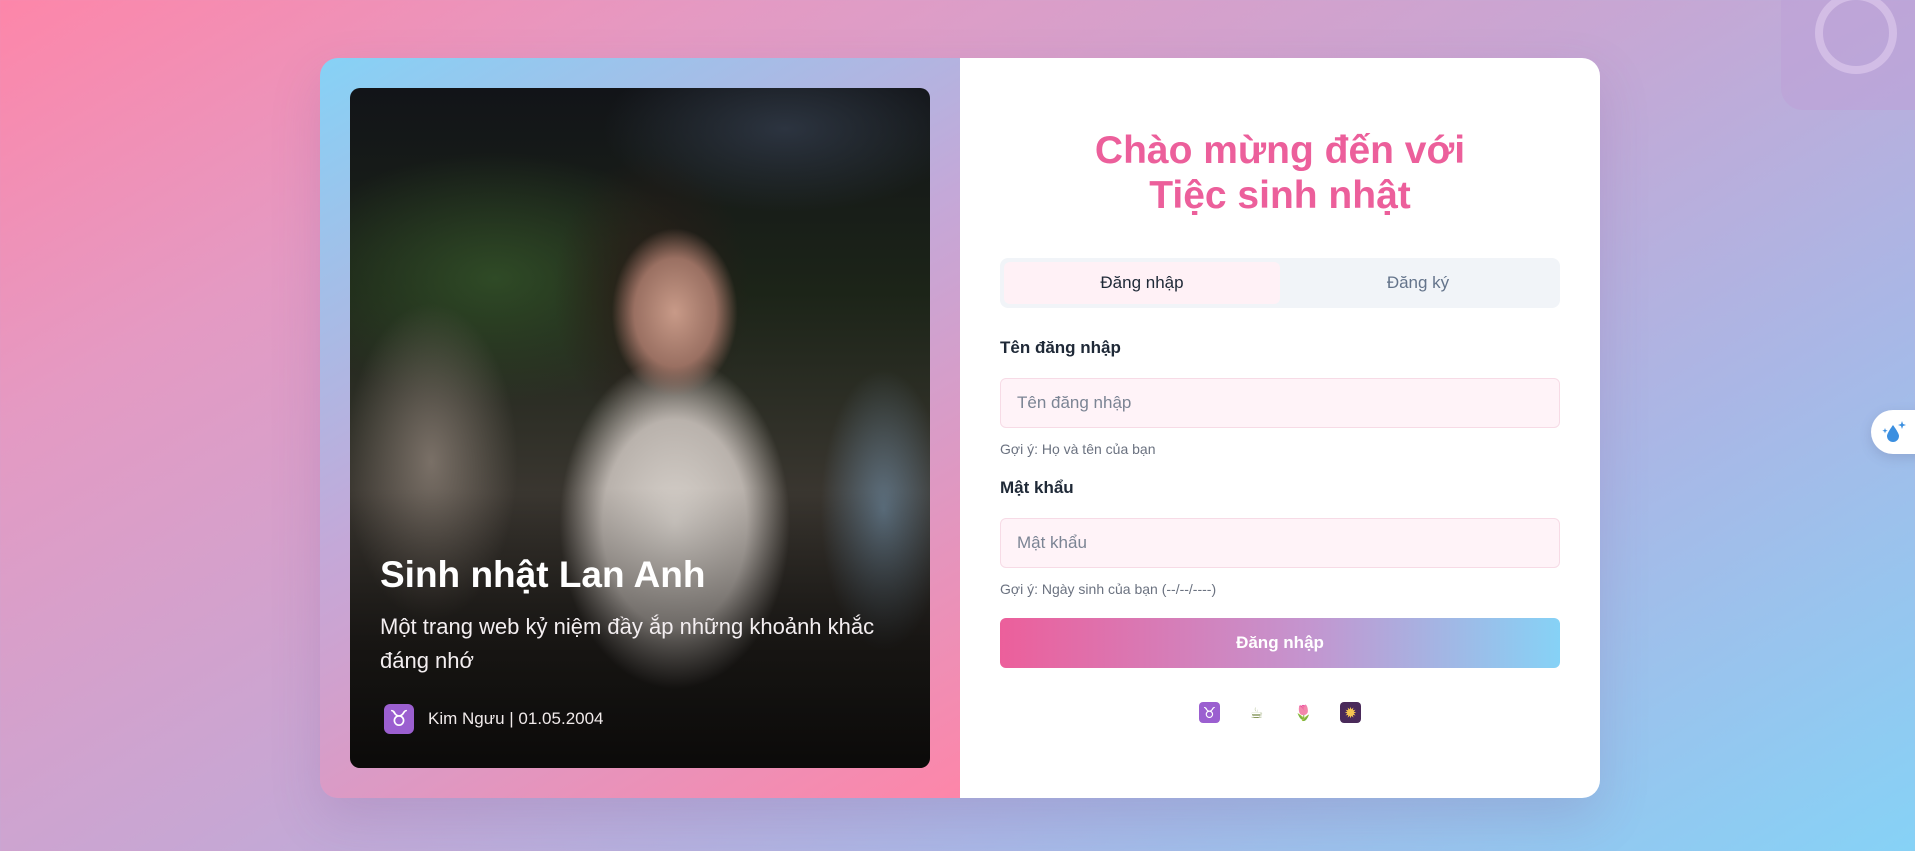 This screenshot has width=1915, height=851. What do you see at coordinates (1280, 712) in the screenshot?
I see `decorative-icon-row: ♉ ☕ 🌷 ✹` at bounding box center [1280, 712].